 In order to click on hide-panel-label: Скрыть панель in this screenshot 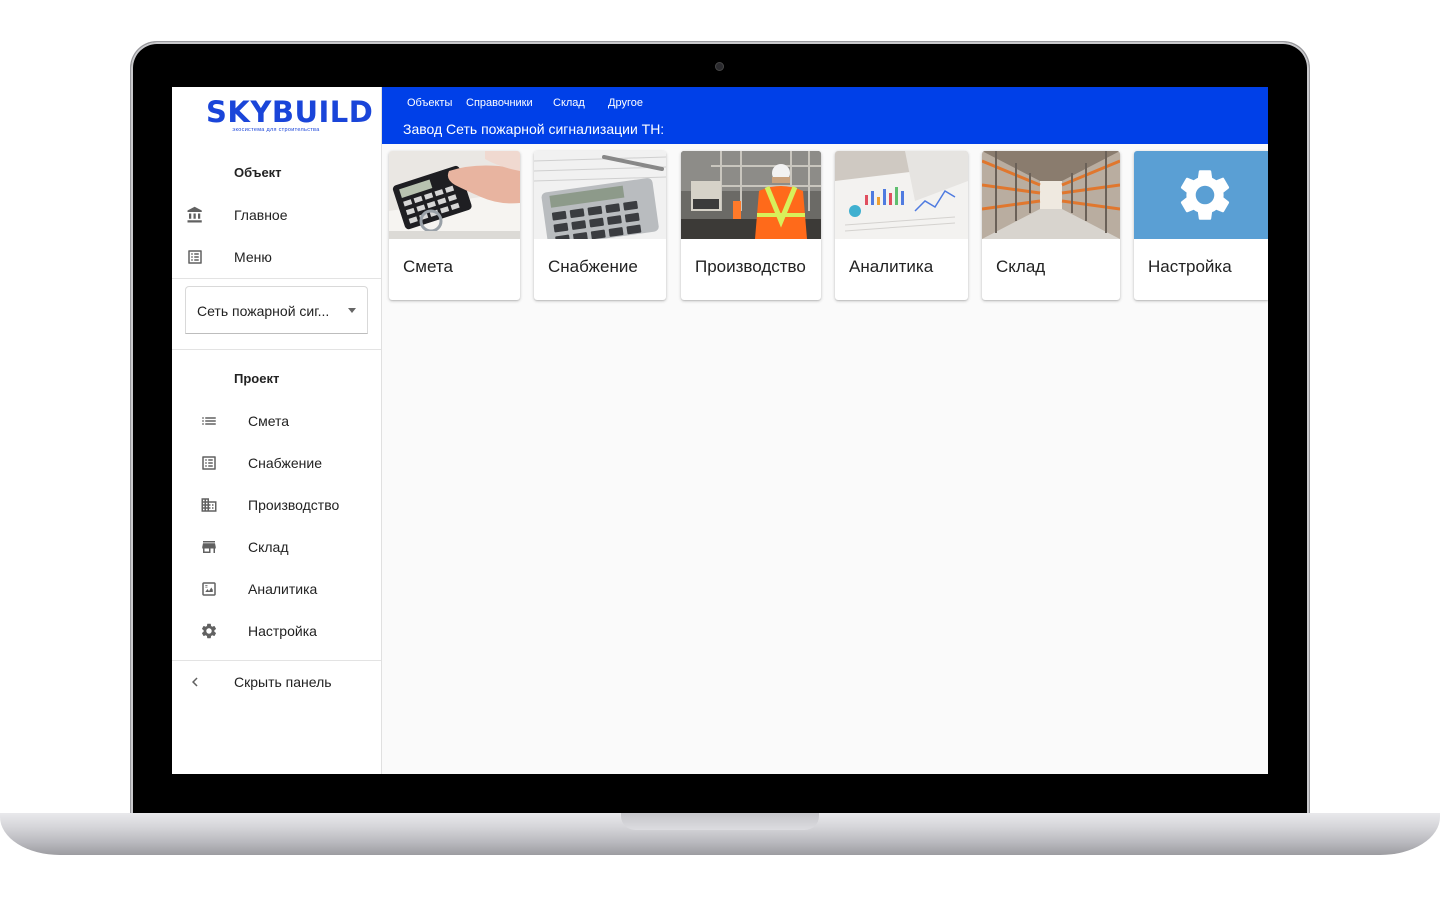, I will do `click(283, 682)`.